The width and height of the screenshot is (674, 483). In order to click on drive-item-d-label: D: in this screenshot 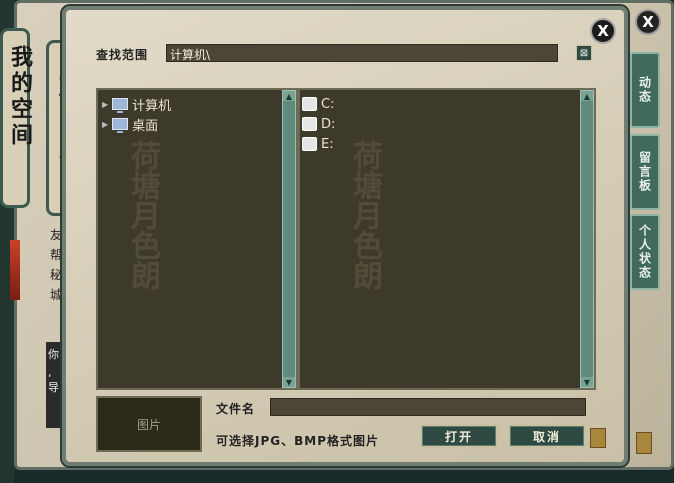, I will do `click(328, 124)`.